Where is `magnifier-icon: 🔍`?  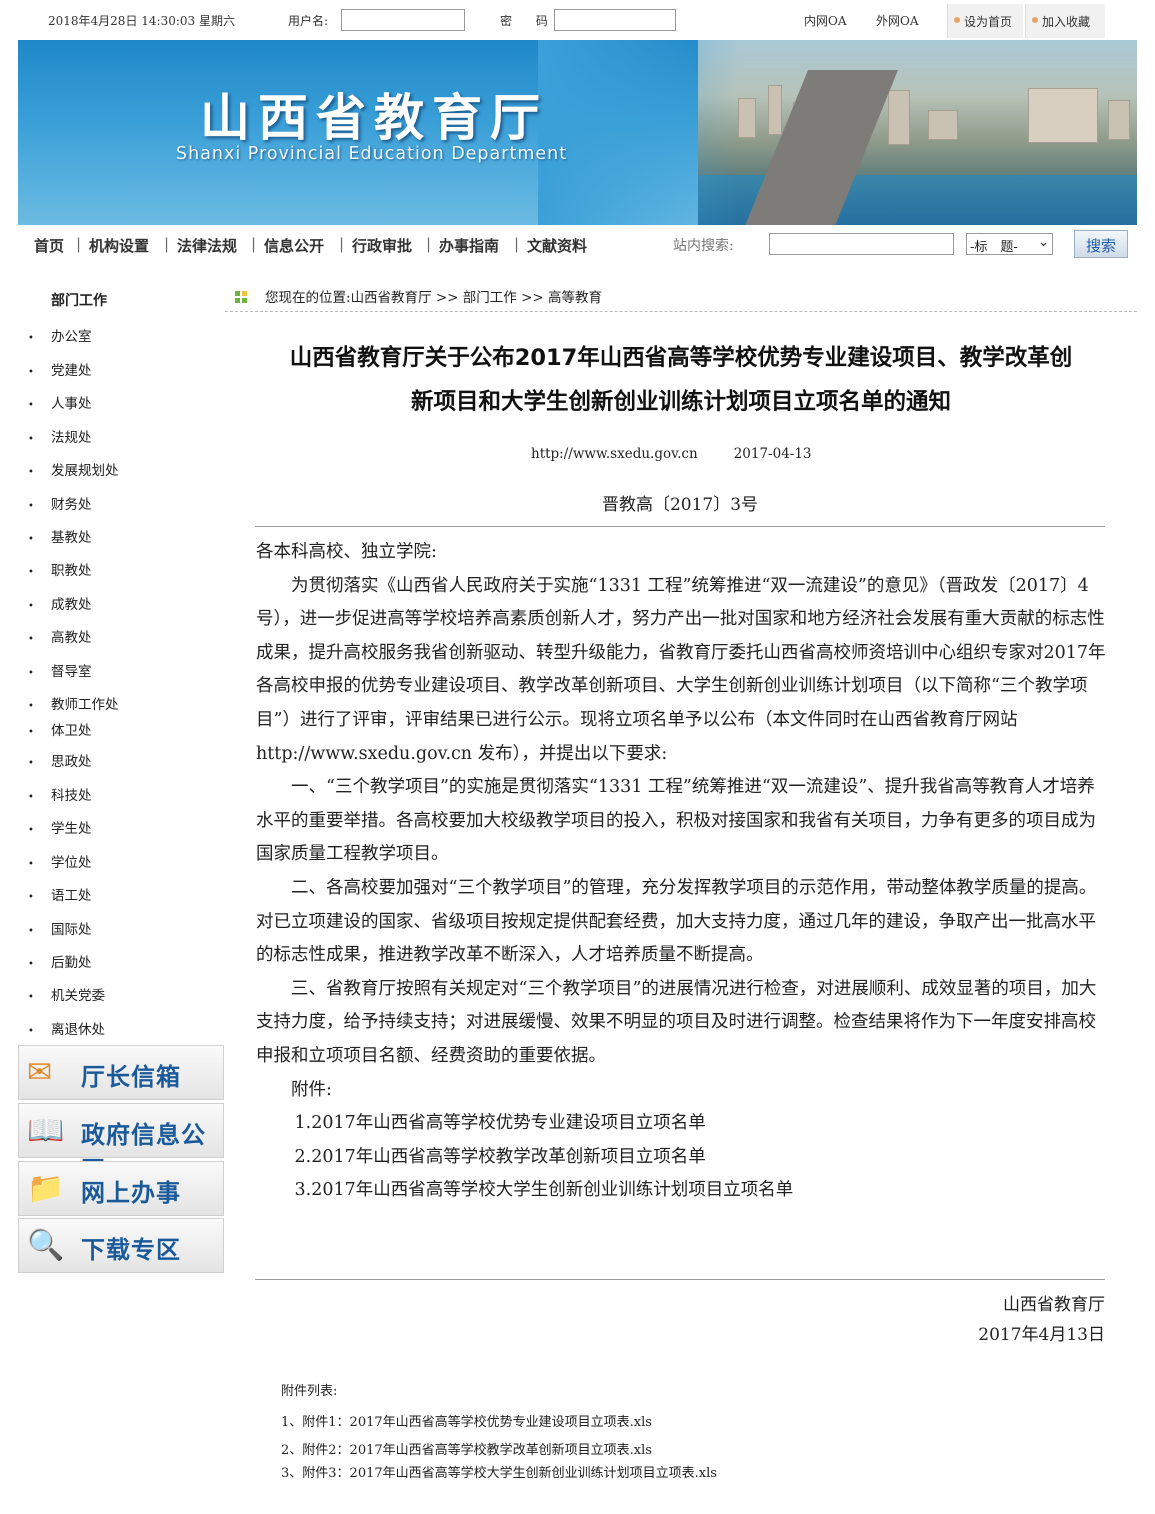
magnifier-icon: 🔍 is located at coordinates (46, 1245).